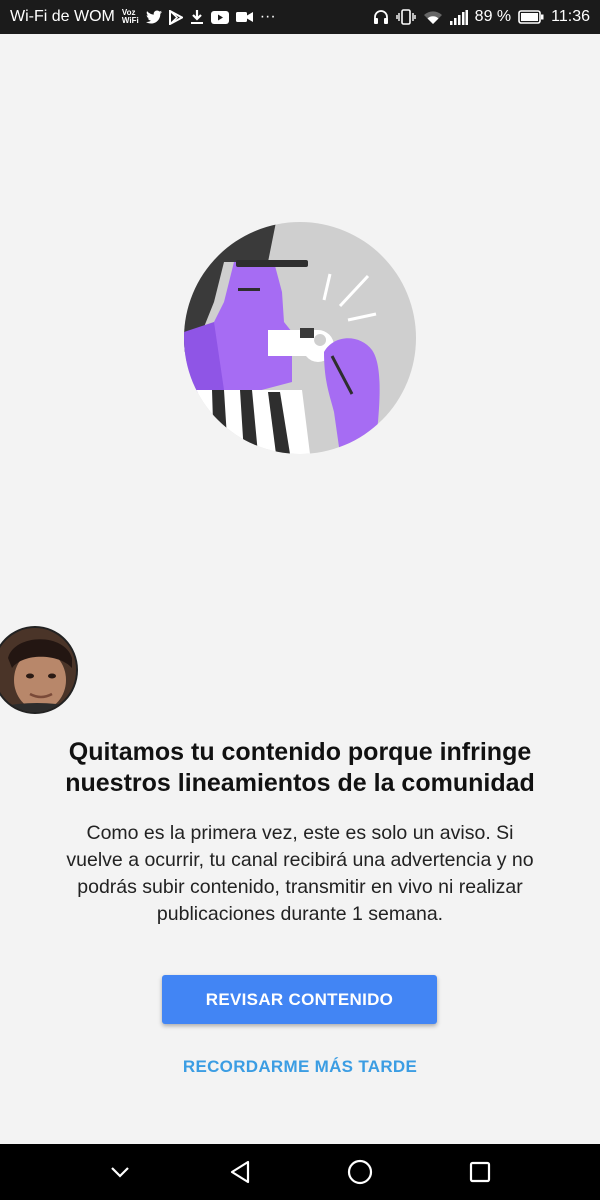  I want to click on remind-me-later-button: RECORDARME MÁS TARDE, so click(300, 1067).